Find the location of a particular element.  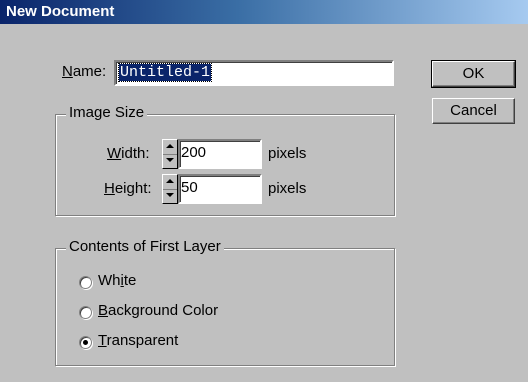

radio-background-color-label-post: ackground Color is located at coordinates (163, 310).